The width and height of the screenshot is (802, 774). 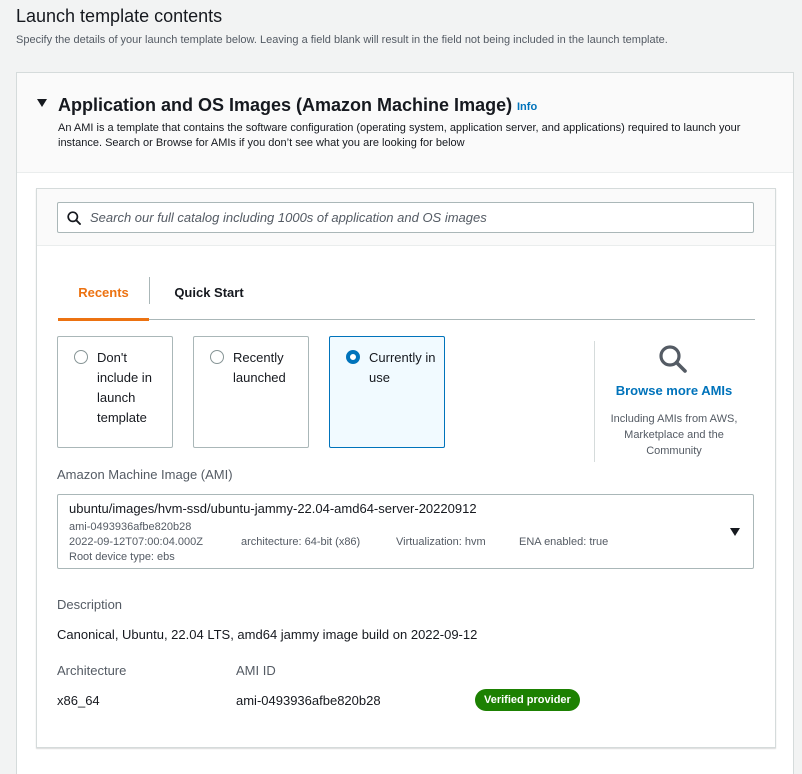 I want to click on option-label: Currently in use, so click(x=402, y=367).